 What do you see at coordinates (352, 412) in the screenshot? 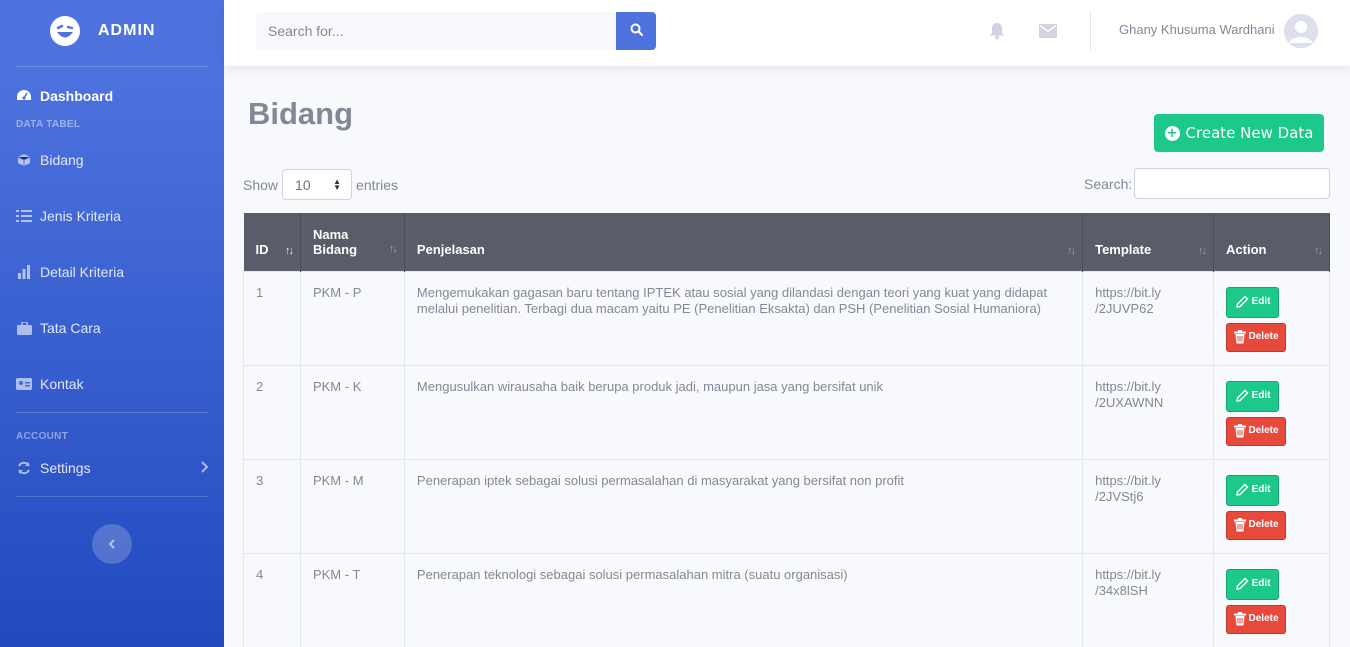
I see `cell-nama: PKM - K` at bounding box center [352, 412].